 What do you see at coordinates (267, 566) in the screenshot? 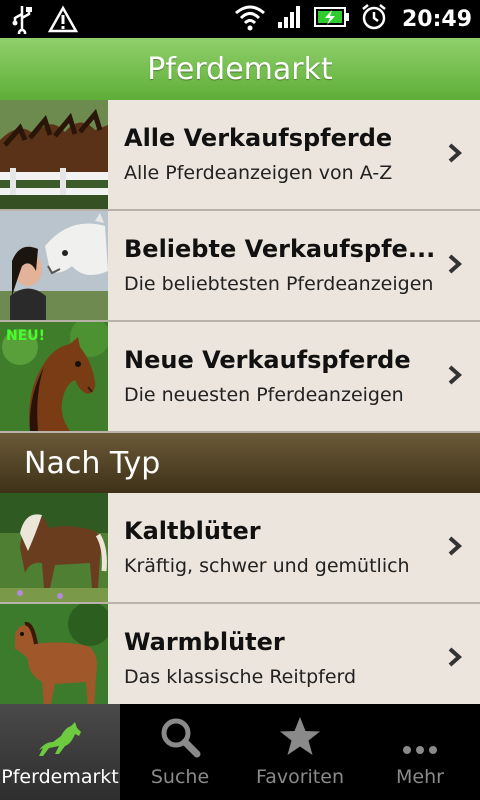
I see `list-item-subtitle: Kräftig, schwer und gemütlich` at bounding box center [267, 566].